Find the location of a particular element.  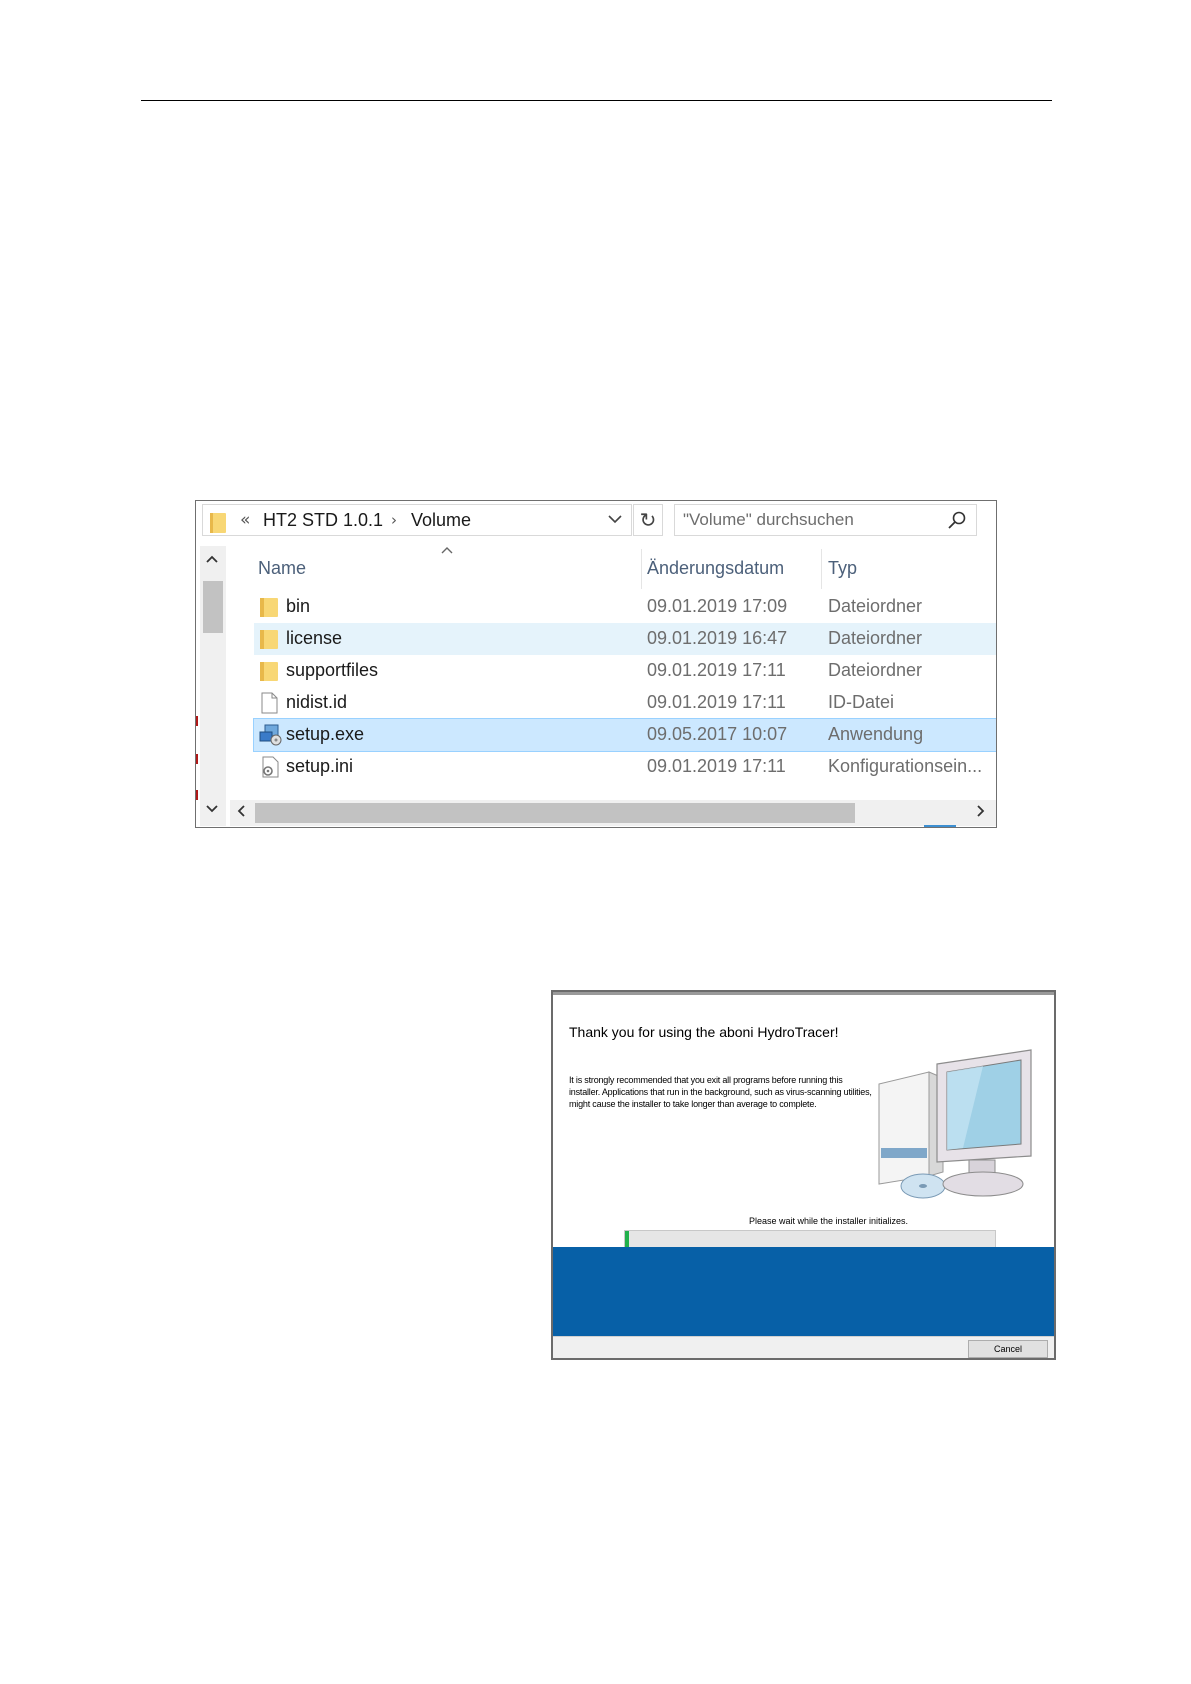

column-header-type: Typ is located at coordinates (842, 568).